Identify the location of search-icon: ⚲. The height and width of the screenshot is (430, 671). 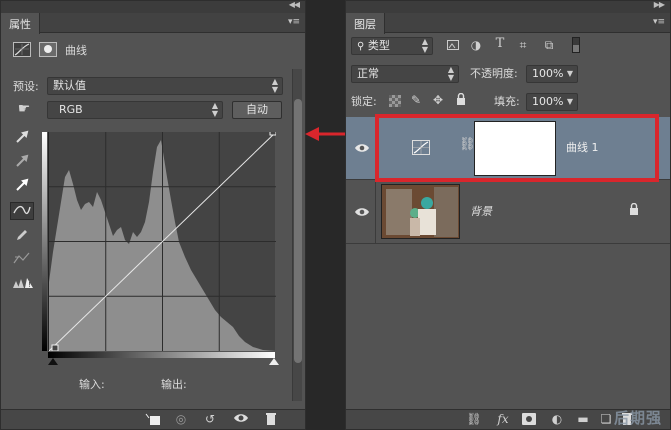
(361, 46).